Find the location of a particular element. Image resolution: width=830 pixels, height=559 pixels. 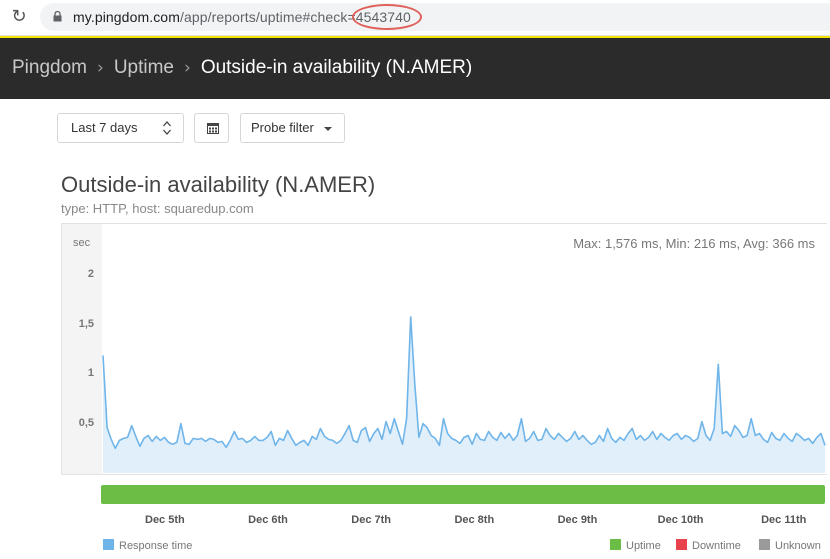

legend-swatch-response-time is located at coordinates (108, 544).